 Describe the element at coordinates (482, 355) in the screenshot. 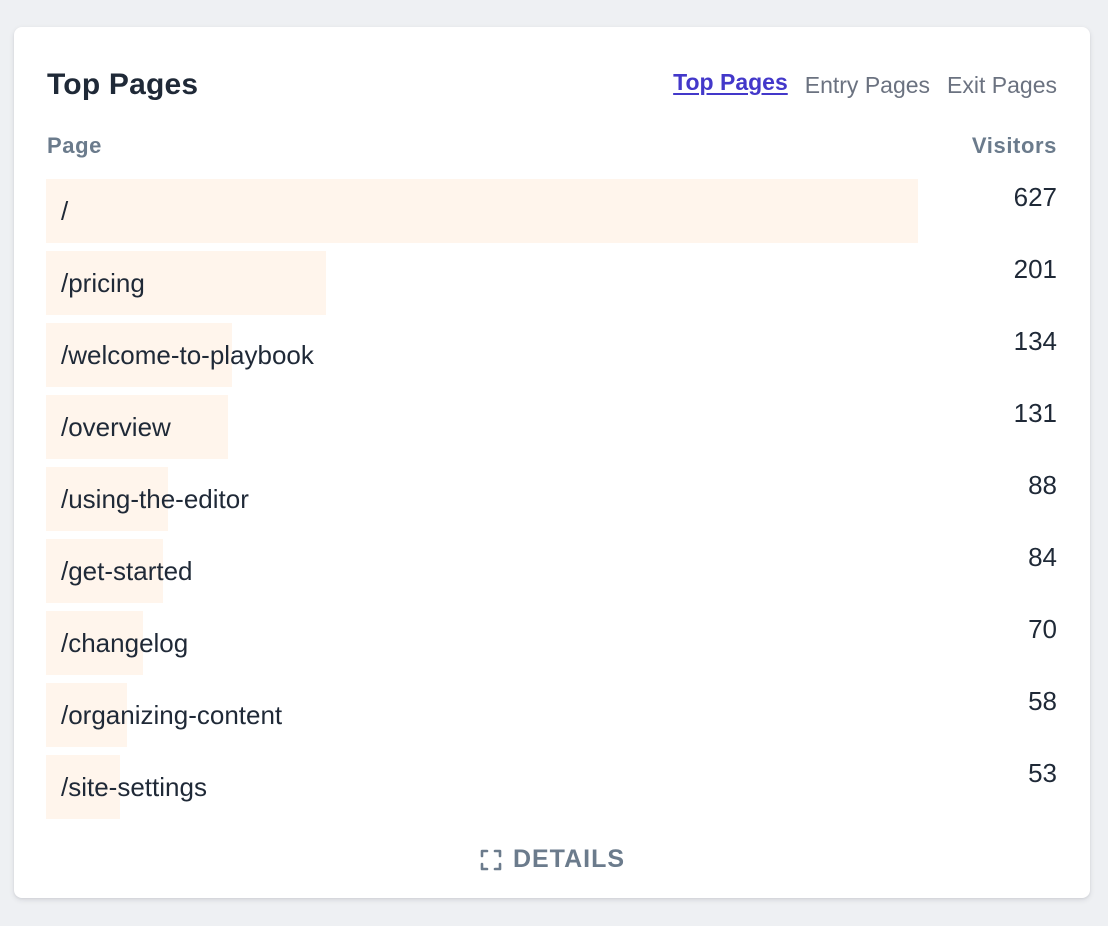

I see `row-bar-area: /welcome-to-playbook` at that location.